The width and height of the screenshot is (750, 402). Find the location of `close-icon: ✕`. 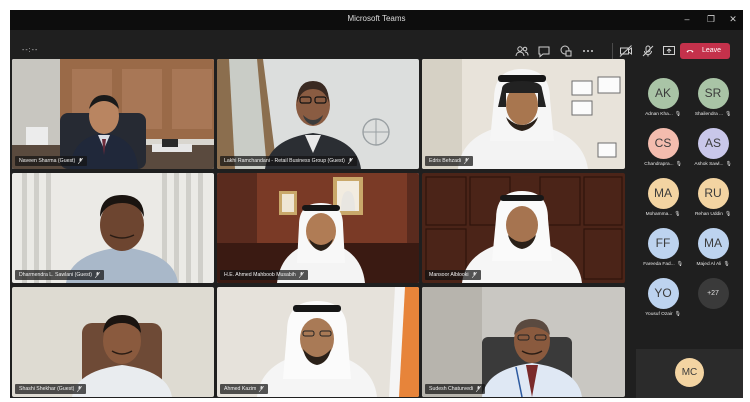

close-icon: ✕ is located at coordinates (733, 19).